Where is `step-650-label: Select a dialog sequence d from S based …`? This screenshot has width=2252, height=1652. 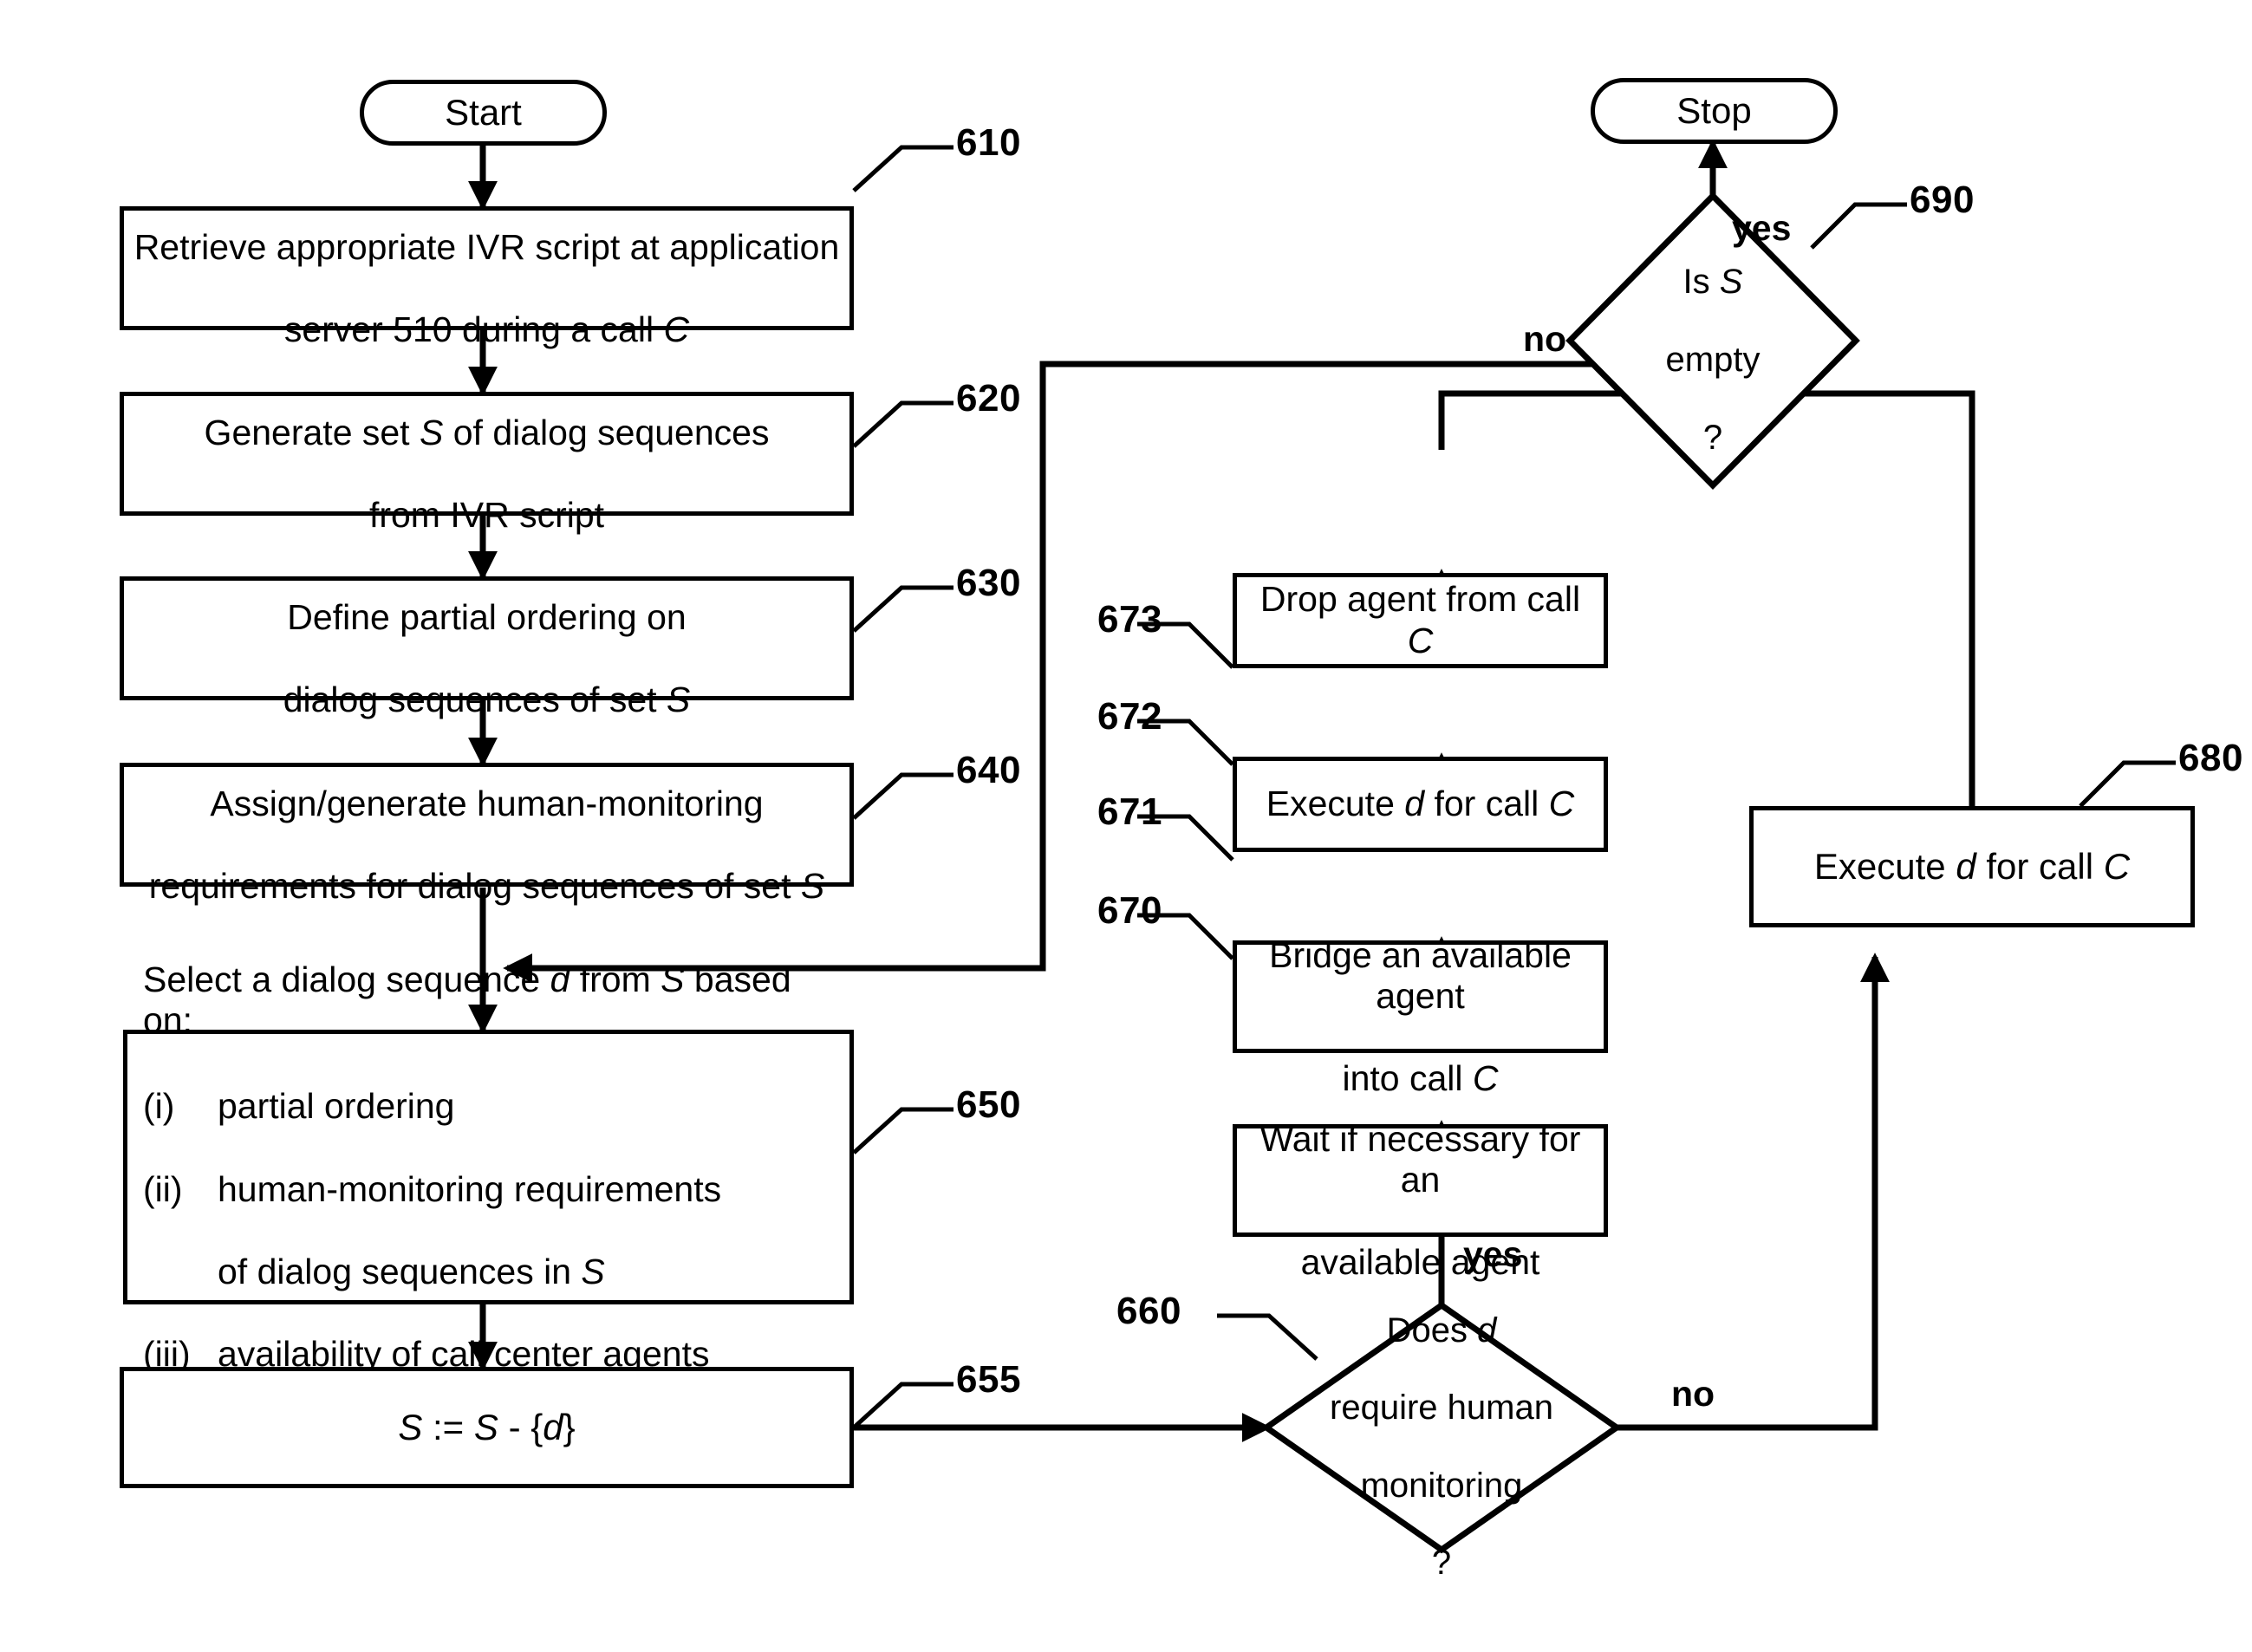 step-650-label: Select a dialog sequence d from S based … is located at coordinates (488, 1167).